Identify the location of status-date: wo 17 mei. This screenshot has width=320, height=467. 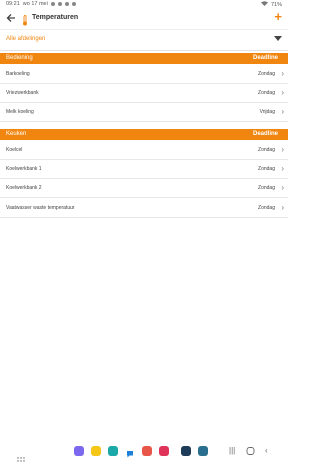
(35, 4).